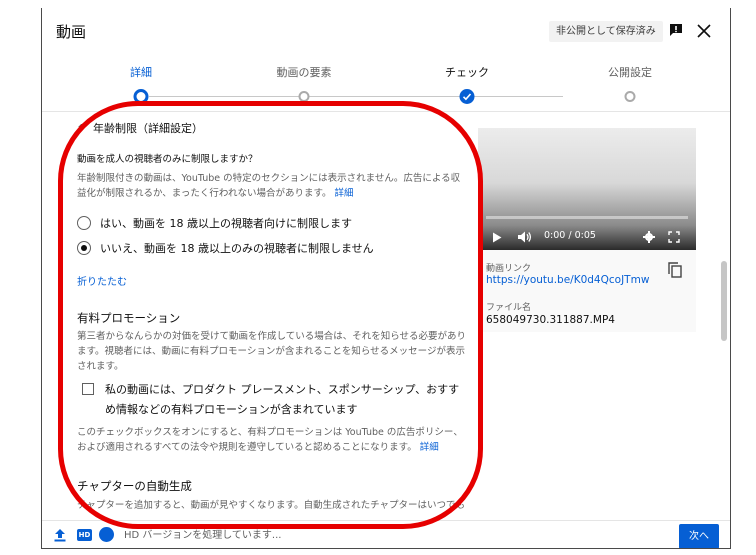 The image size is (756, 555). Describe the element at coordinates (509, 308) in the screenshot. I see `filename-label: ファイル名` at that location.